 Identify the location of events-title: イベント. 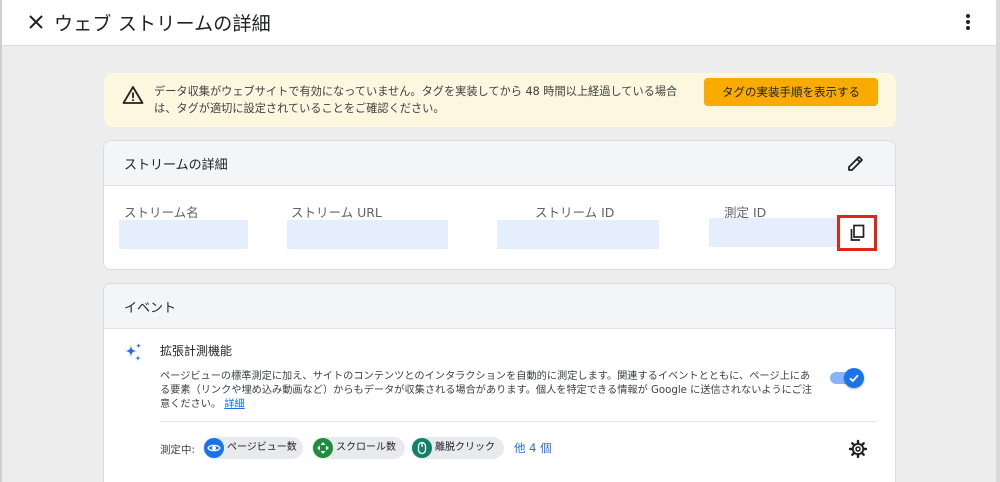
(150, 308).